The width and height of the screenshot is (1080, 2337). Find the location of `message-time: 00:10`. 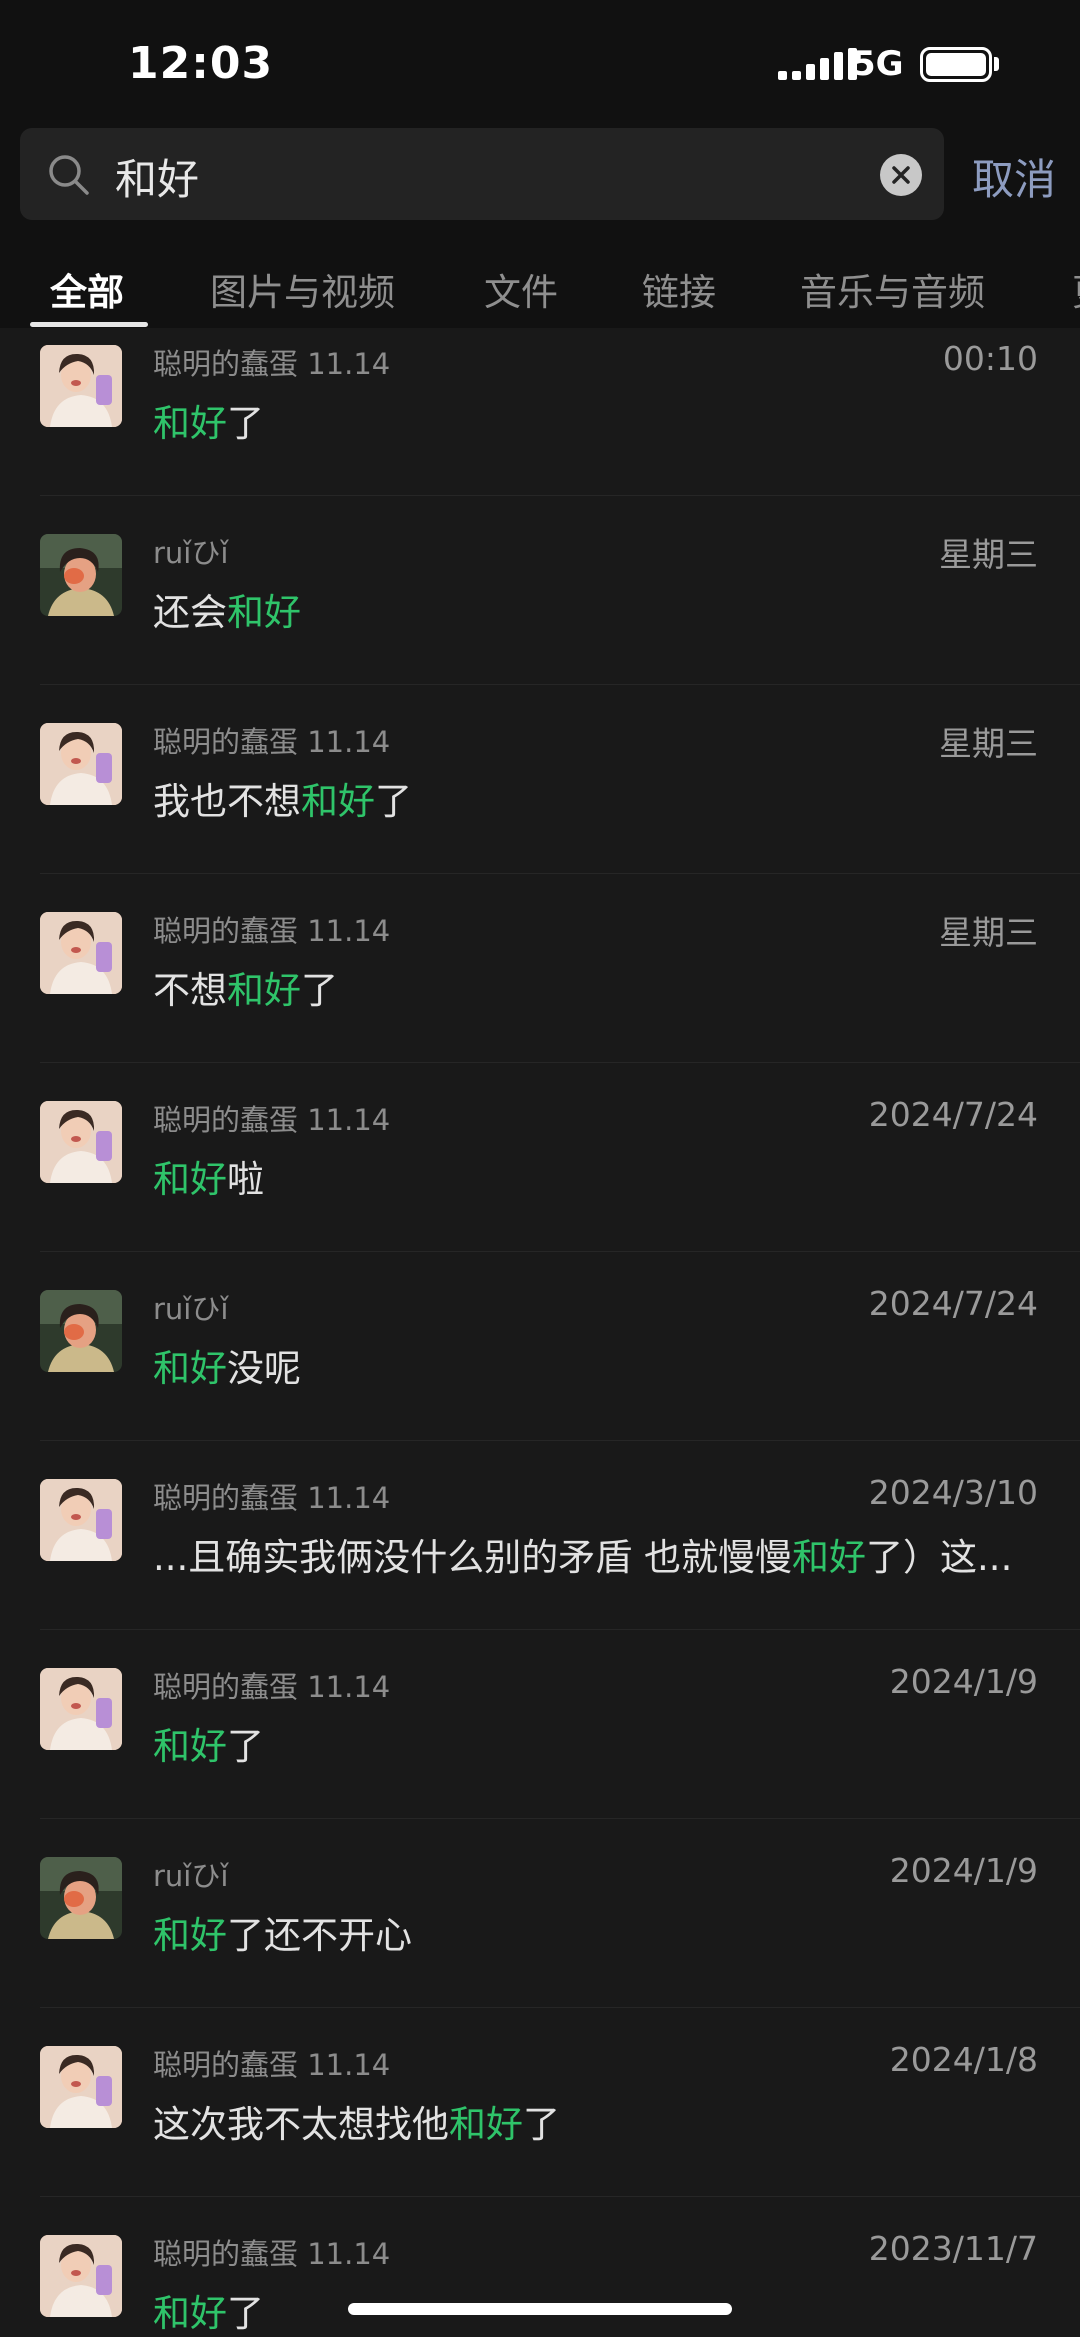

message-time: 00:10 is located at coordinates (990, 358).